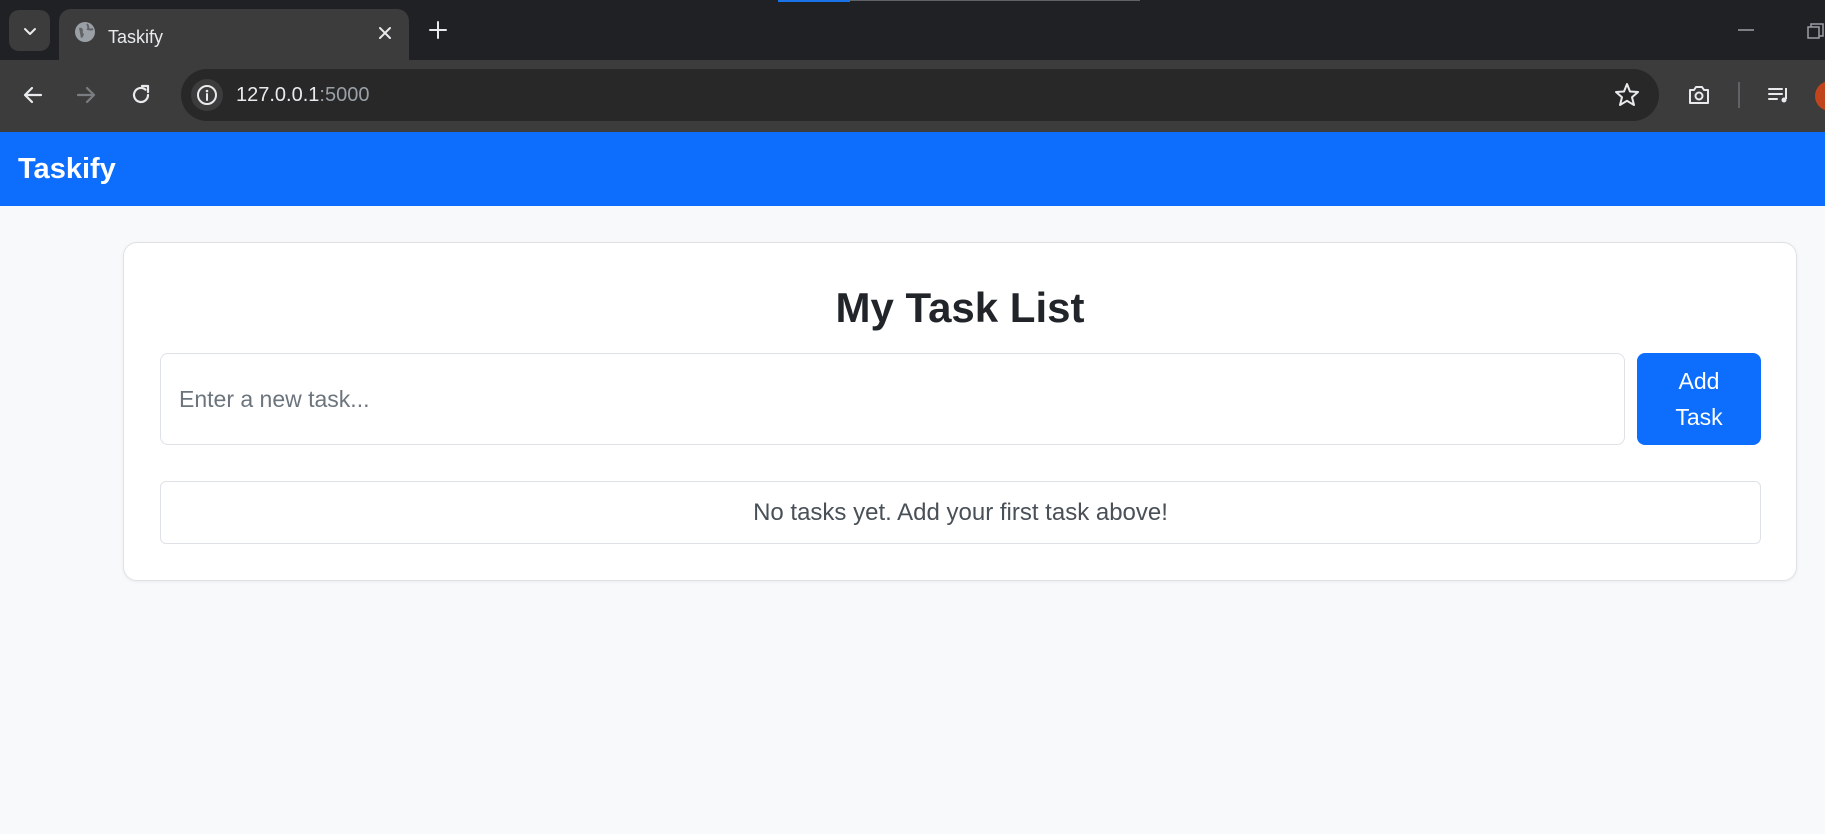 The image size is (1825, 834). Describe the element at coordinates (86, 95) in the screenshot. I see `arrow-right-icon` at that location.